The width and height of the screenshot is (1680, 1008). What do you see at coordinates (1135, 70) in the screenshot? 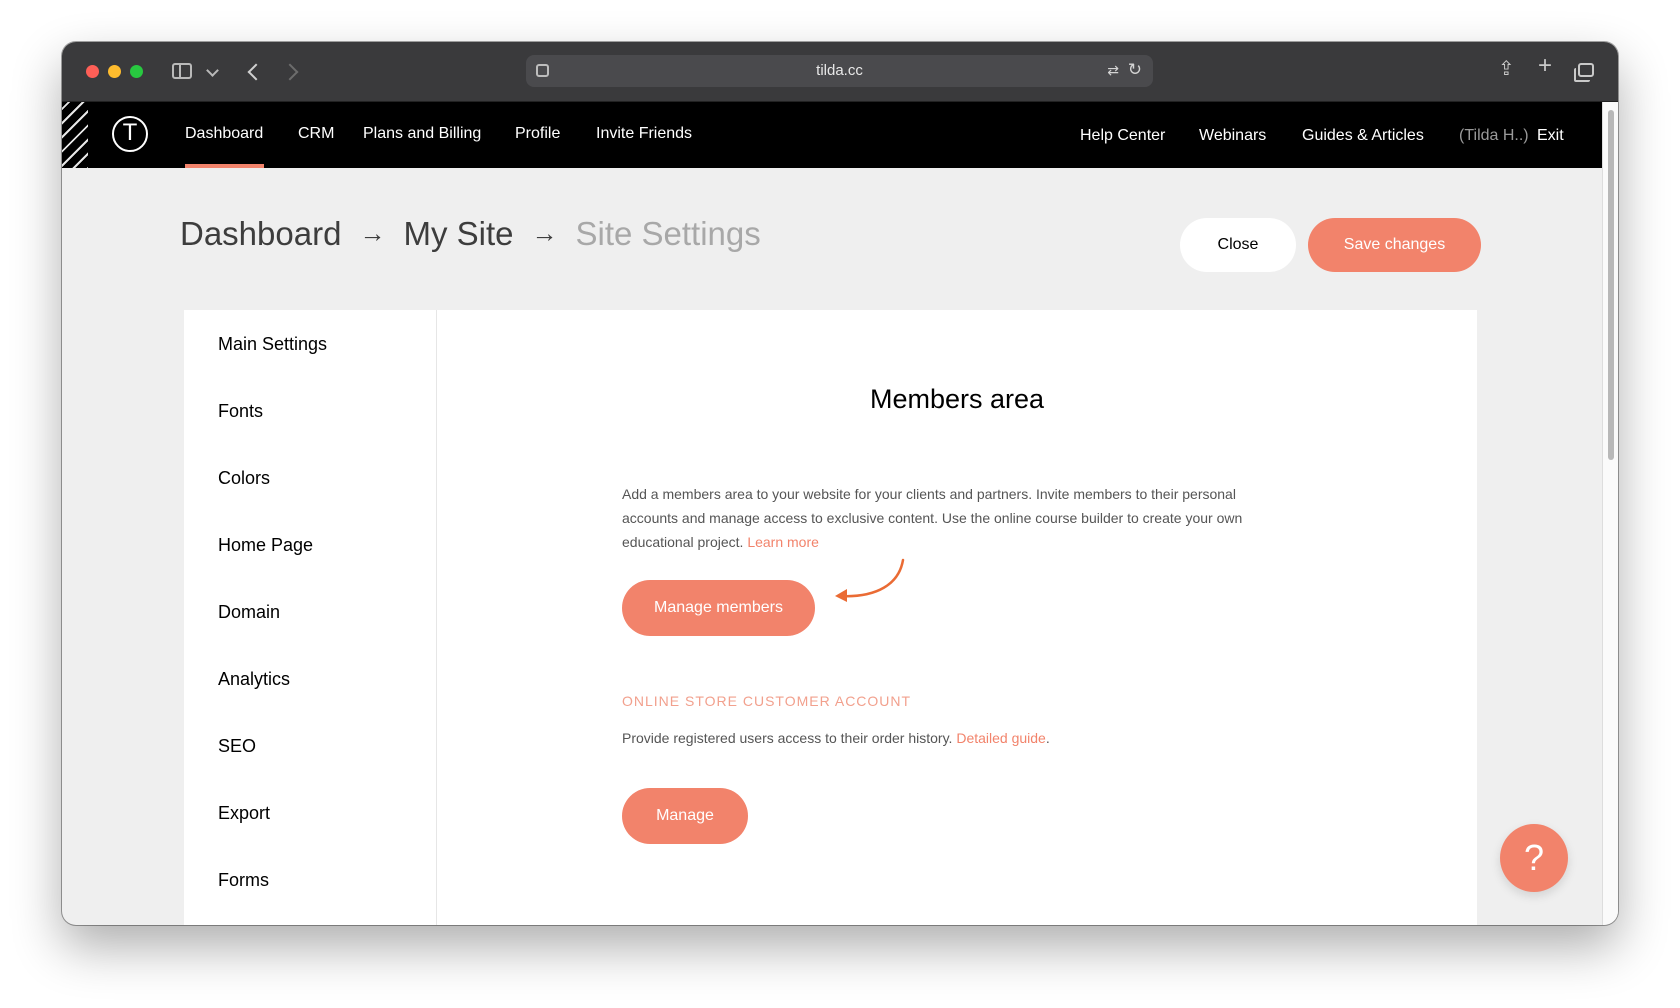
I see `reload-icon: ↻` at bounding box center [1135, 70].